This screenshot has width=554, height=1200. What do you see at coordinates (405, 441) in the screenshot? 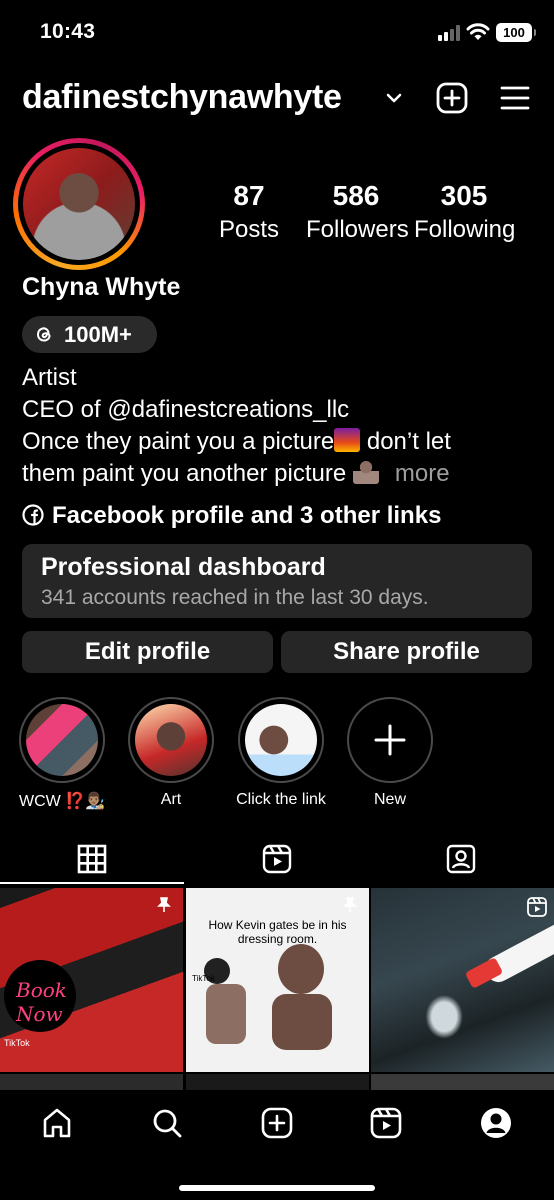
I see `bio-text: don’t let` at bounding box center [405, 441].